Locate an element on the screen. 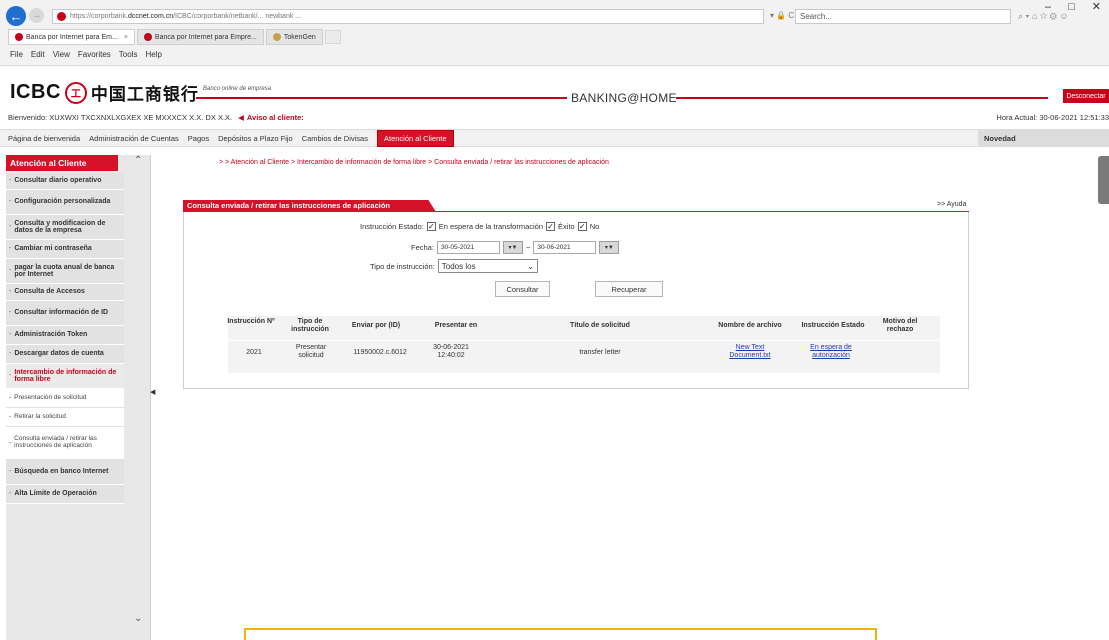  new-tab-button is located at coordinates (332, 37).